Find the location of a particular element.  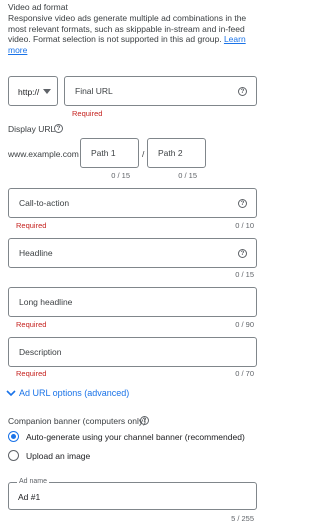

call-to-action-error: Required is located at coordinates (31, 225).